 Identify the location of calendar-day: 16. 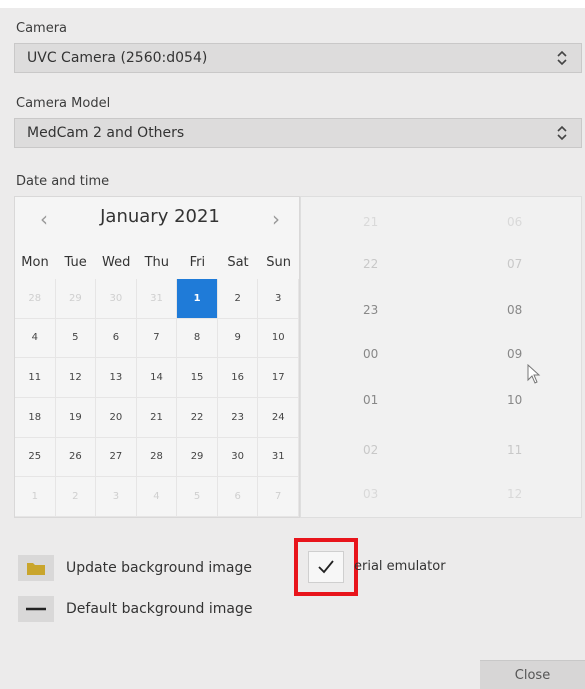
(238, 378).